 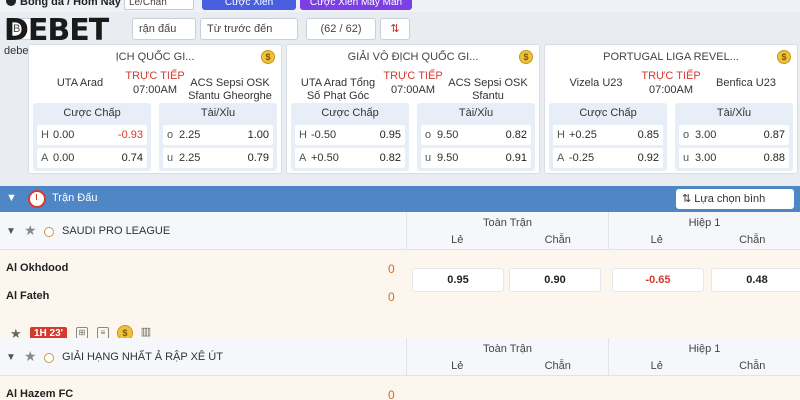 I want to click on away-score: 0, so click(x=391, y=297).